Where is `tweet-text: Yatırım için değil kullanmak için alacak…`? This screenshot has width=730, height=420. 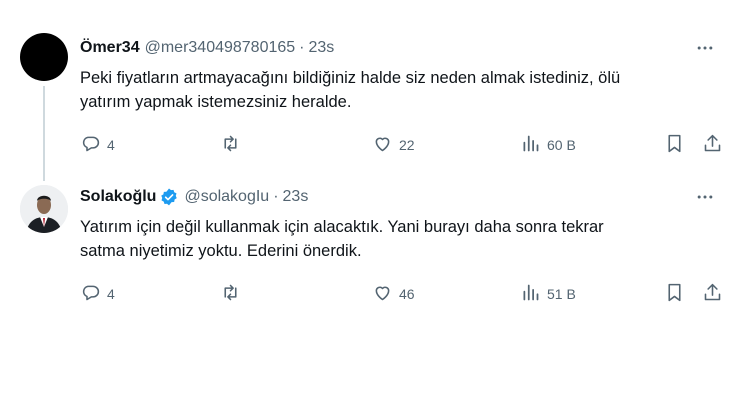
tweet-text: Yatırım için değil kullanmak için alacak… is located at coordinates (395, 239).